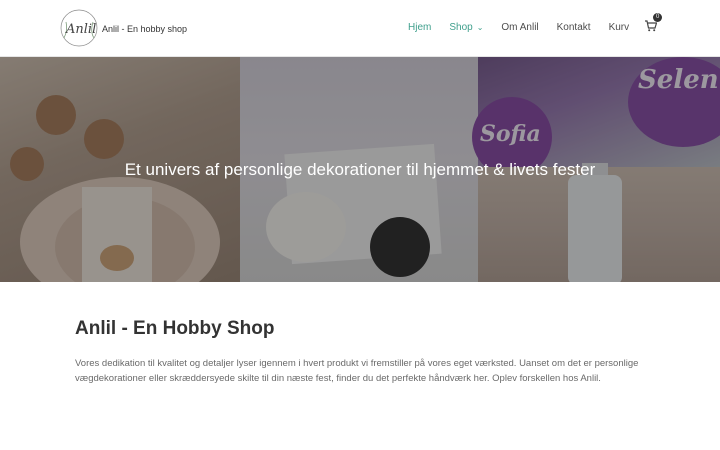 The width and height of the screenshot is (720, 450). I want to click on logo-script: Anlil, so click(80, 29).